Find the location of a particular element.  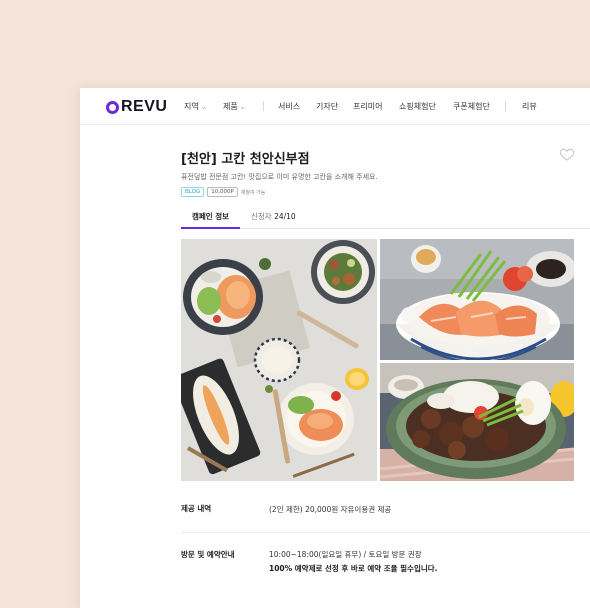

campaign-title: [천안] 고칸 천안신부점 is located at coordinates (245, 159).